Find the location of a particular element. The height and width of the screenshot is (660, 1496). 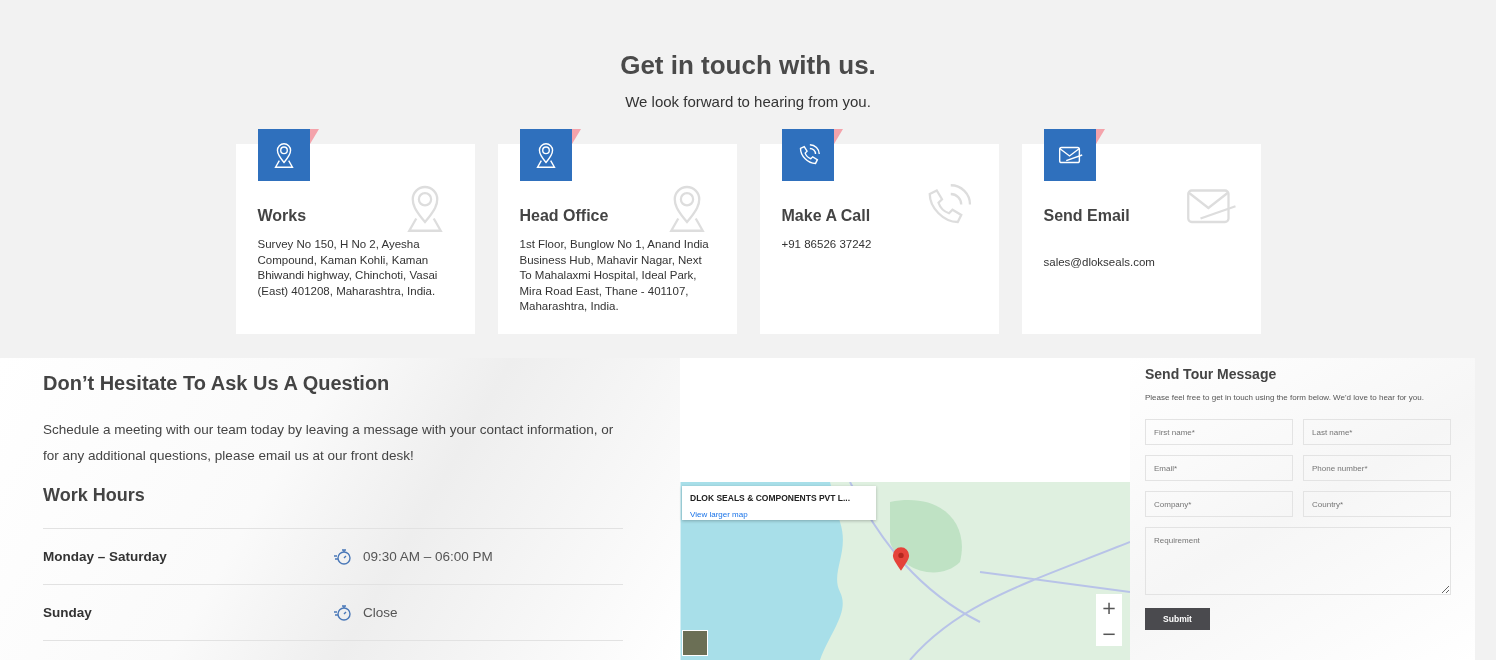

requirement-field: Requirement is located at coordinates (1298, 561).